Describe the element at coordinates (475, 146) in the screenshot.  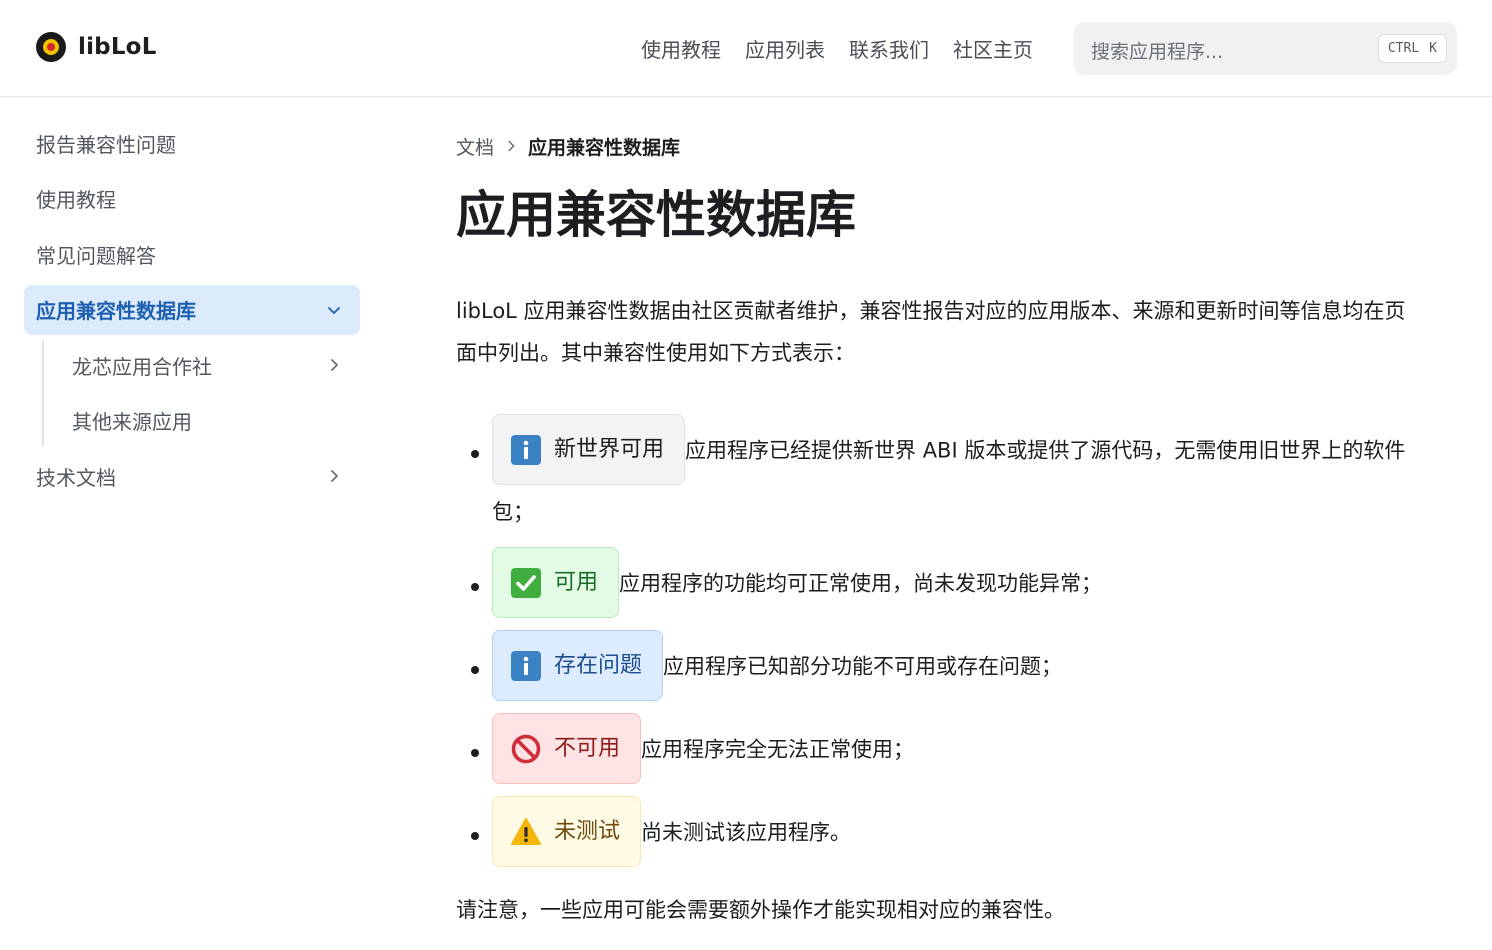
I see `breadcrumb-docs-link: 文档` at that location.